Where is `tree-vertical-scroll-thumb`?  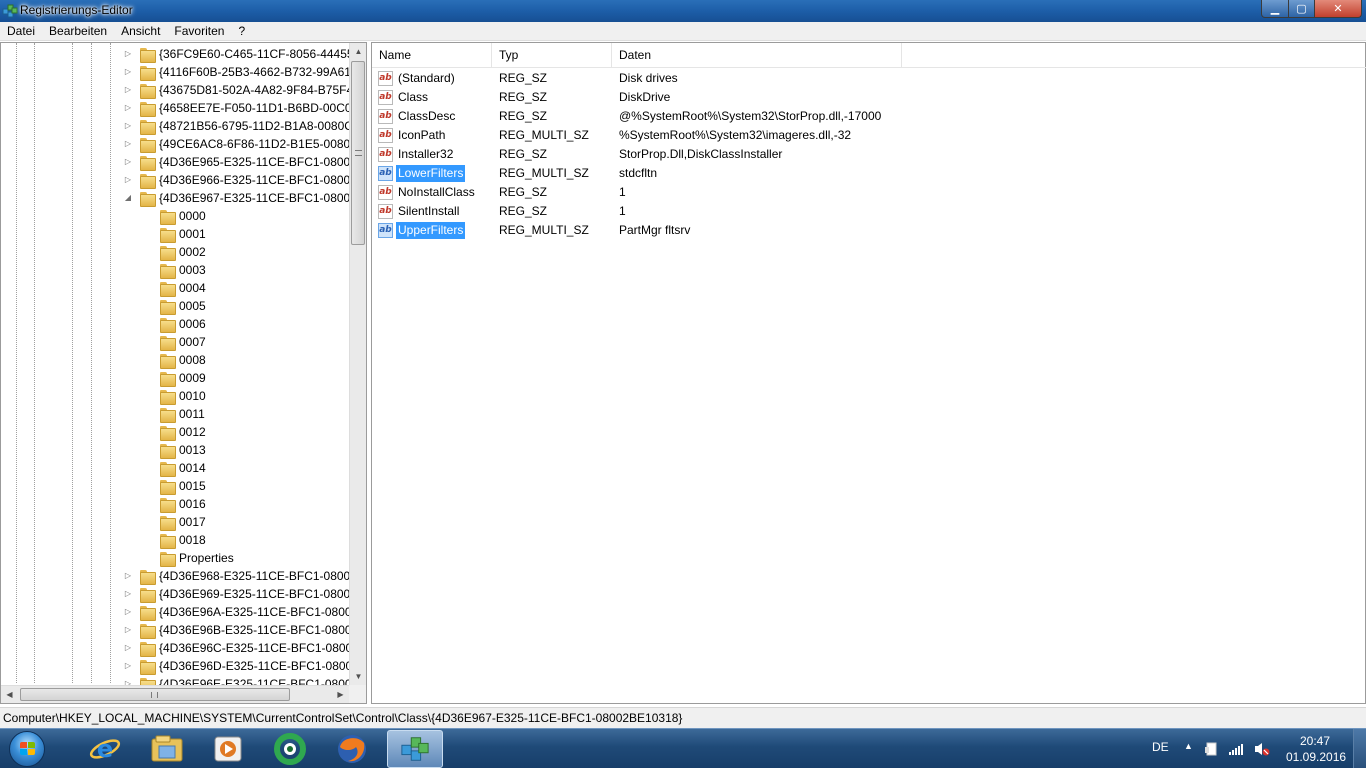
tree-vertical-scroll-thumb is located at coordinates (358, 153).